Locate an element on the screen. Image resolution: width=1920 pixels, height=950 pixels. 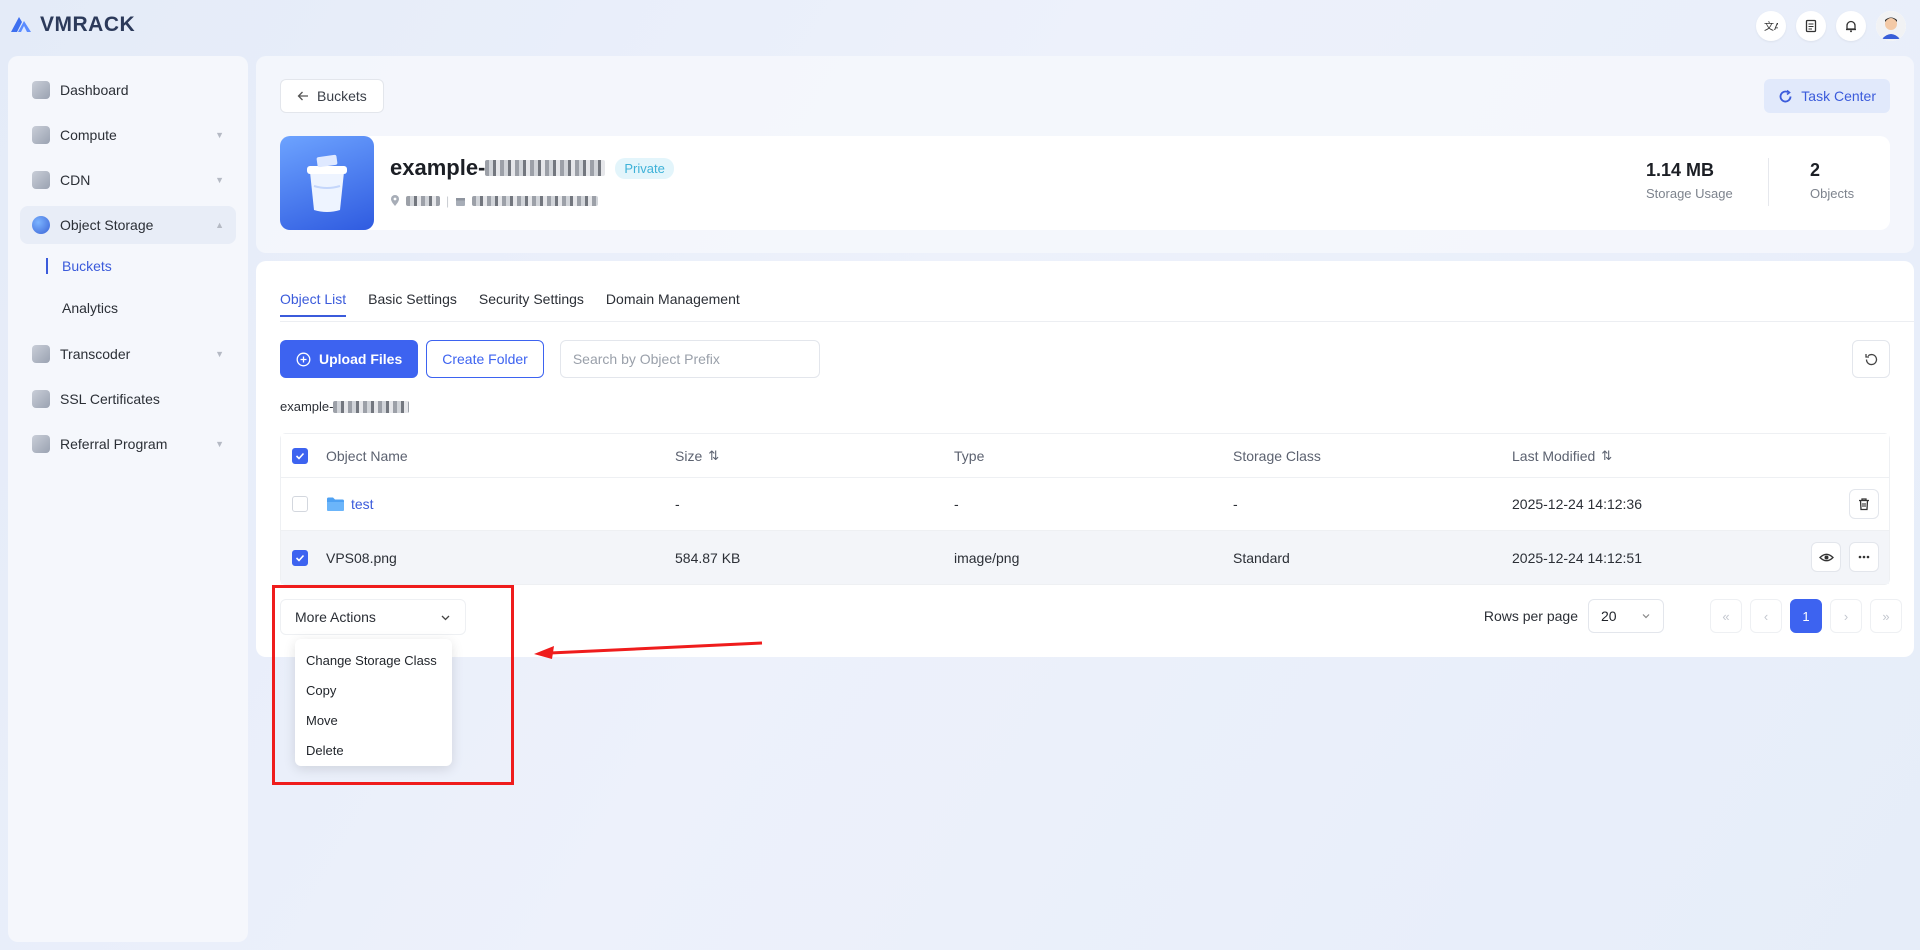
storage-usage-stat: 1.14 MB Storage Usage is located at coordinates (1689, 180).